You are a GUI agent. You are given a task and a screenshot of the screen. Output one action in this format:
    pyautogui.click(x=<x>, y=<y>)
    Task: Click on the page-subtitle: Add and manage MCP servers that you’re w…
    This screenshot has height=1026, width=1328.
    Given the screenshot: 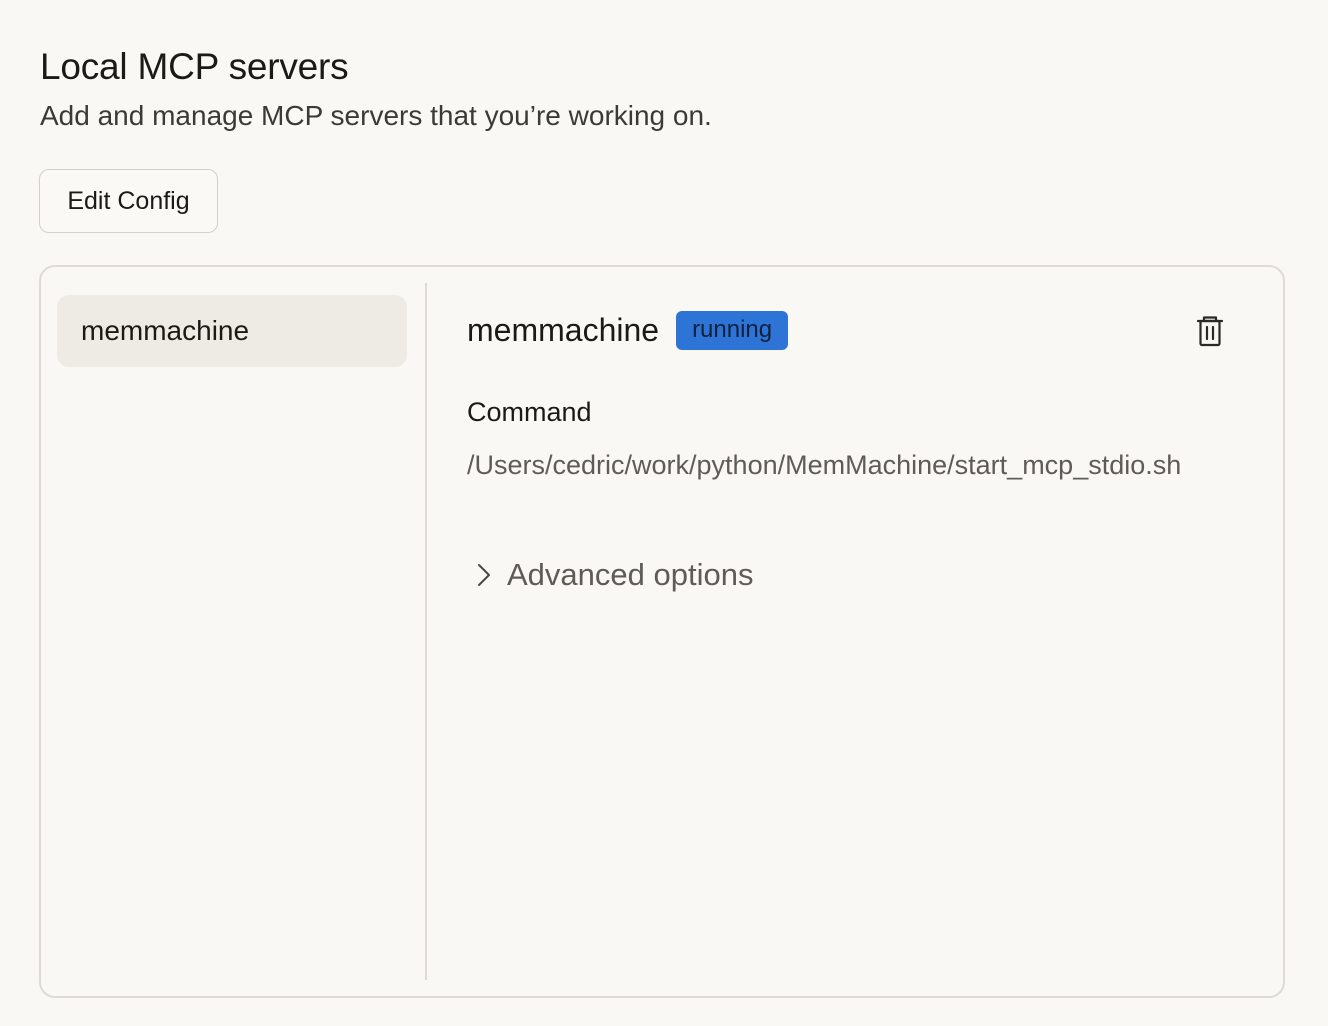 What is the action you would take?
    pyautogui.click(x=376, y=115)
    